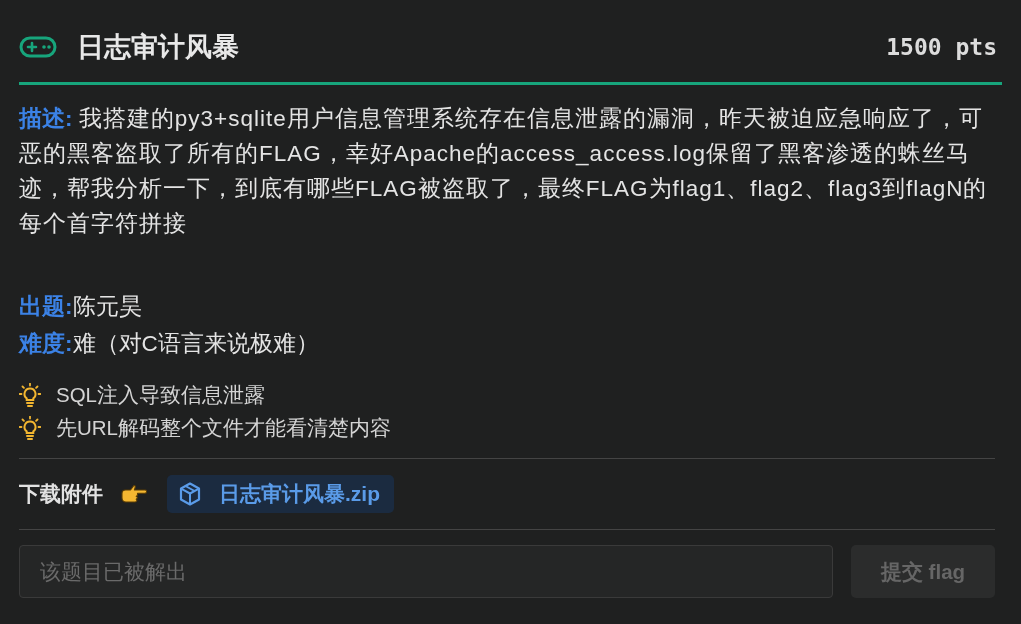 The width and height of the screenshot is (1021, 624). What do you see at coordinates (61, 494) in the screenshot?
I see `attachment-label: 下载附件` at bounding box center [61, 494].